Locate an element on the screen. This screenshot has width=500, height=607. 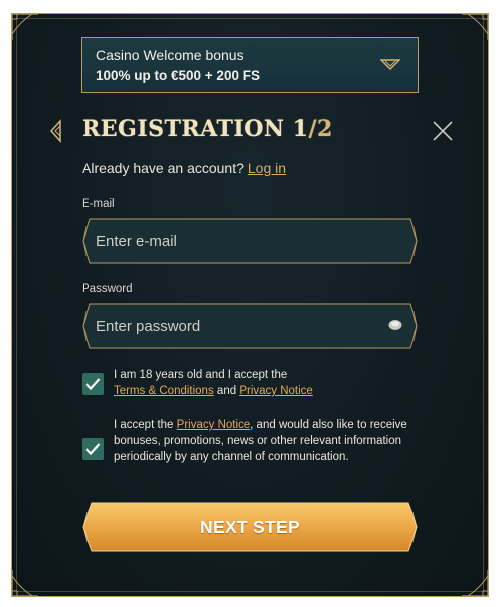
email-field is located at coordinates (236, 241).